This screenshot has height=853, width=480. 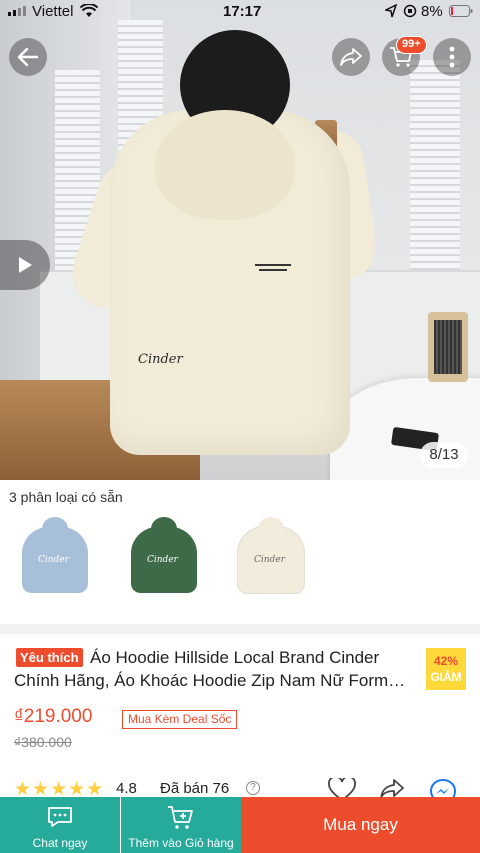 What do you see at coordinates (126, 788) in the screenshot?
I see `rating-value: 4.8` at bounding box center [126, 788].